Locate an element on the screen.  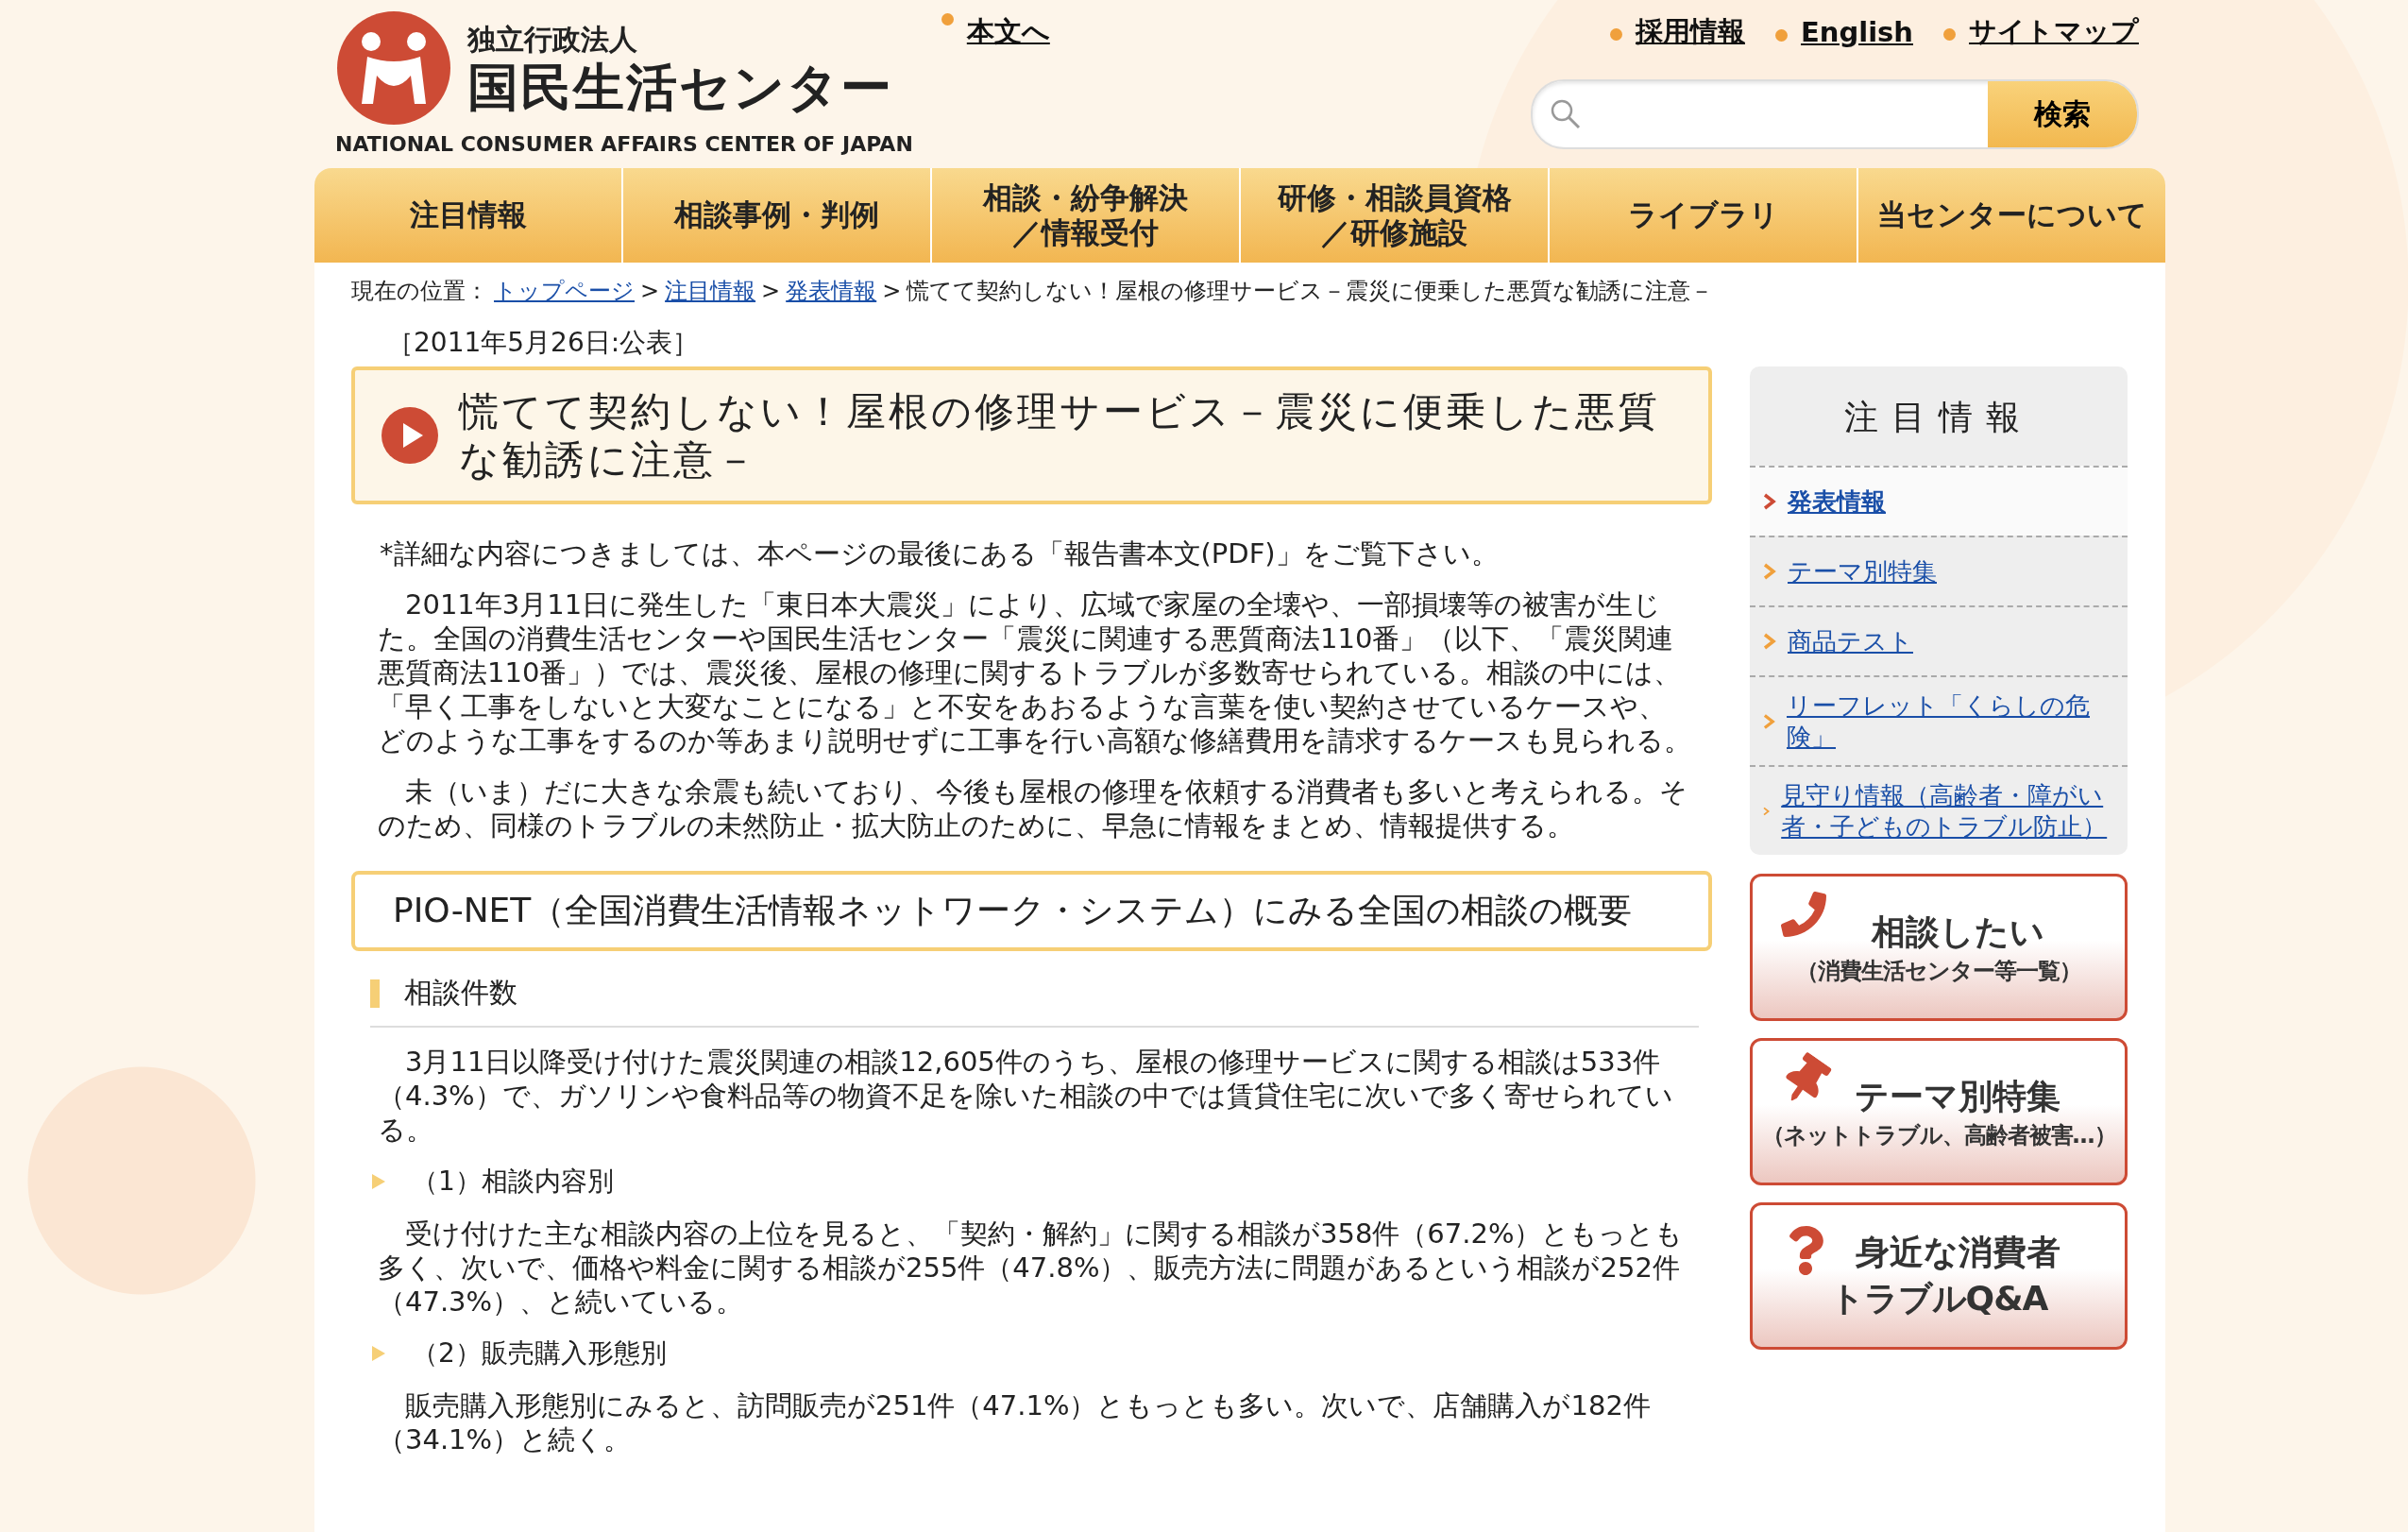
utility-link: English is located at coordinates (1857, 32).